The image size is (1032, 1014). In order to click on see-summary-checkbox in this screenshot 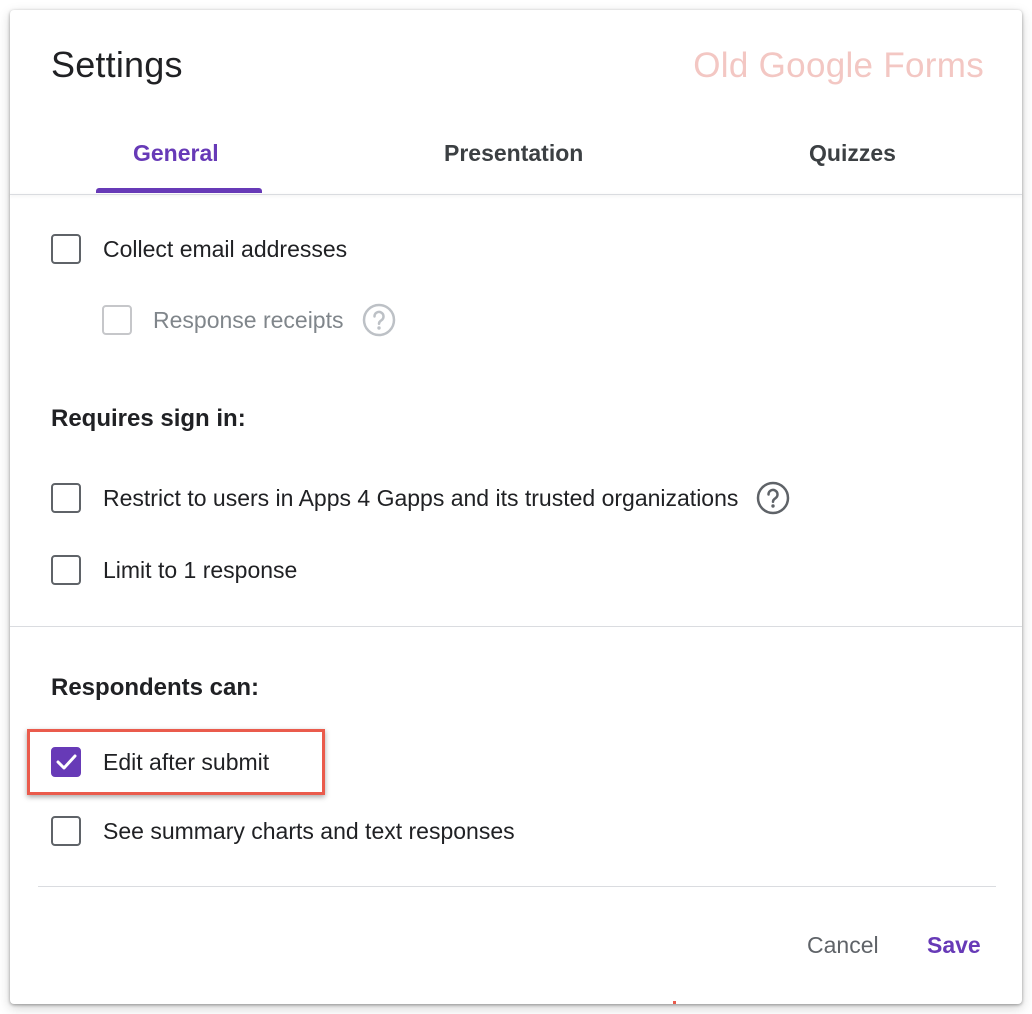, I will do `click(66, 831)`.